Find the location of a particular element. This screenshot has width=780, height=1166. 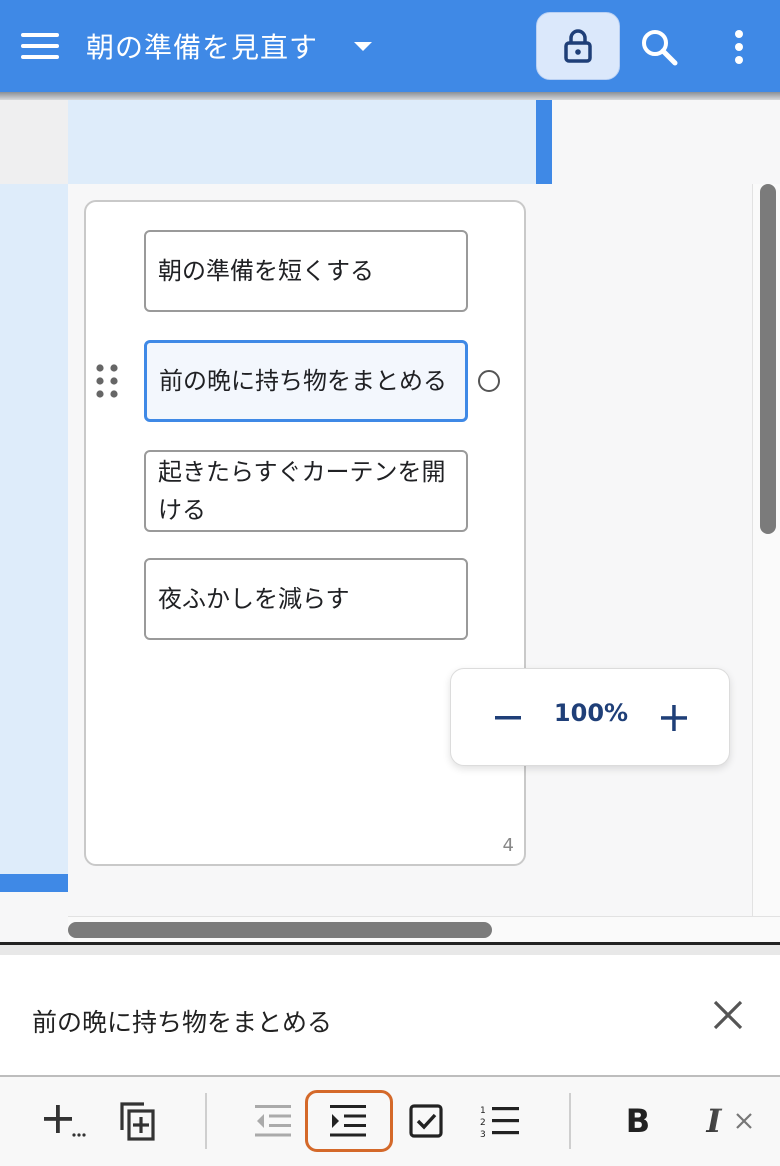

add-more-button is located at coordinates (64, 1121).